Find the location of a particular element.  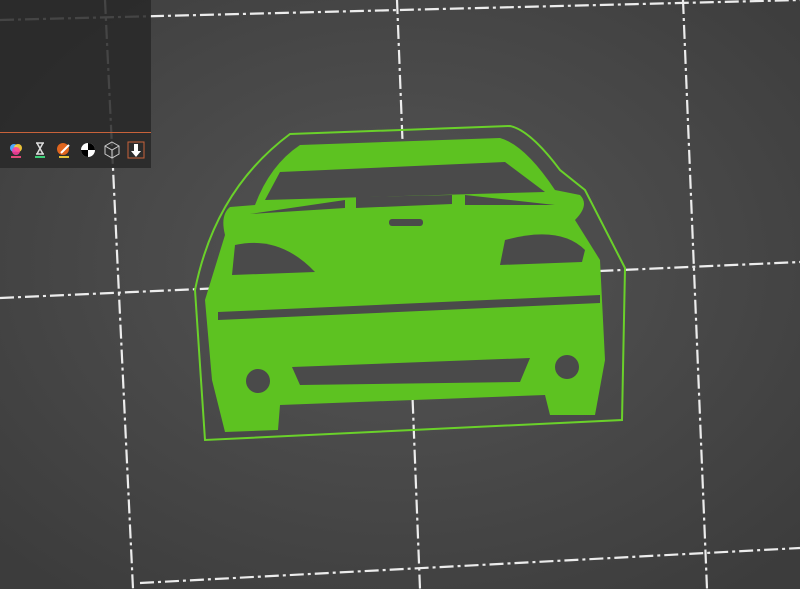

paint-supports-button is located at coordinates (64, 150).